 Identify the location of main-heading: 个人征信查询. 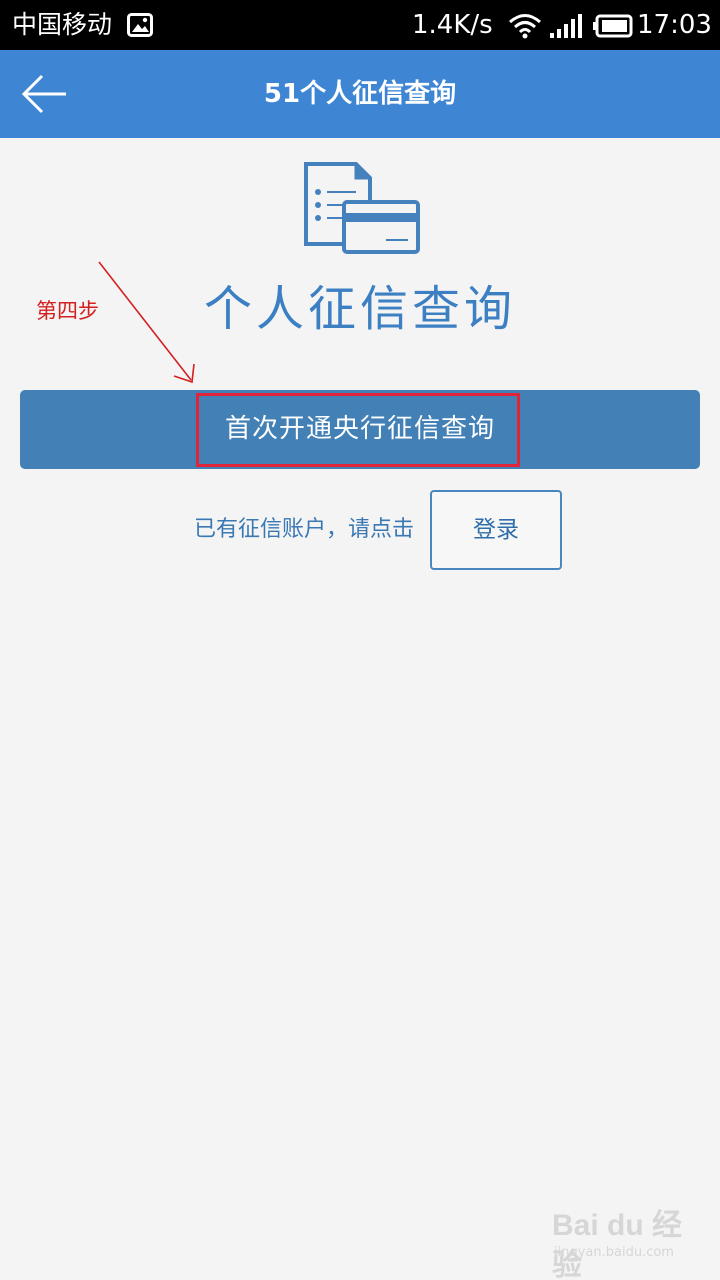
(359, 309).